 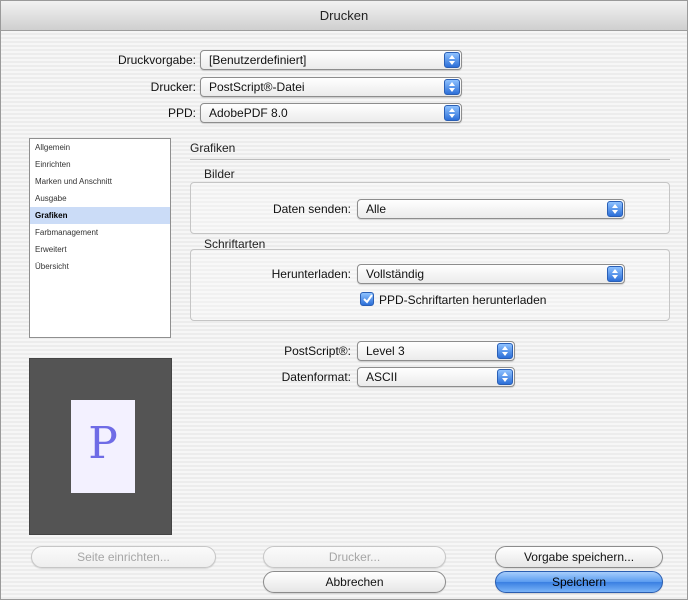 What do you see at coordinates (316, 377) in the screenshot?
I see `datenformat-label: Datenformat:` at bounding box center [316, 377].